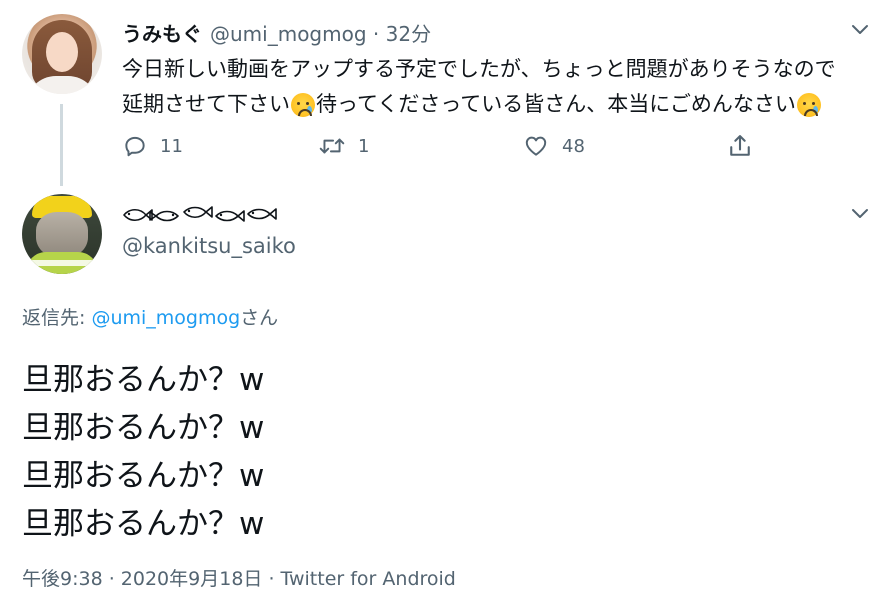  What do you see at coordinates (206, 104) in the screenshot?
I see `parent-text-line-2a: 延期させて下さい` at bounding box center [206, 104].